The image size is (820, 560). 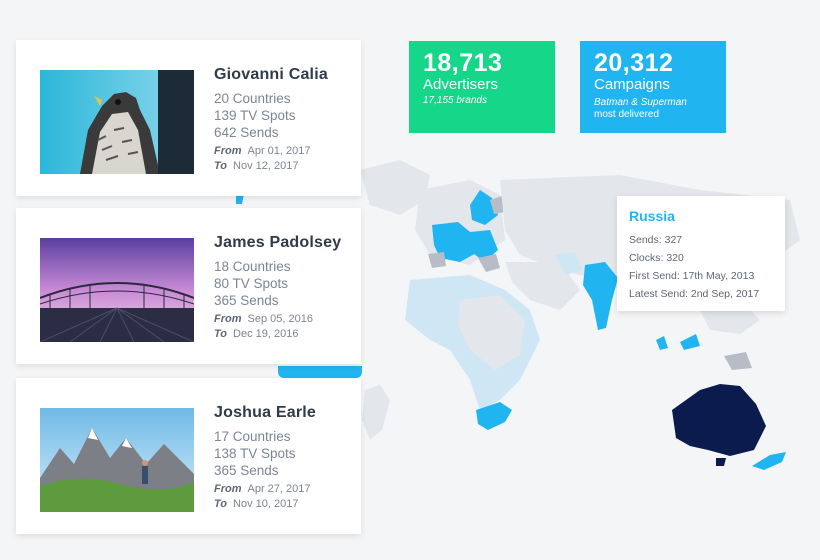 I want to click on advertisers-sub: 17,155 brands, so click(x=455, y=100).